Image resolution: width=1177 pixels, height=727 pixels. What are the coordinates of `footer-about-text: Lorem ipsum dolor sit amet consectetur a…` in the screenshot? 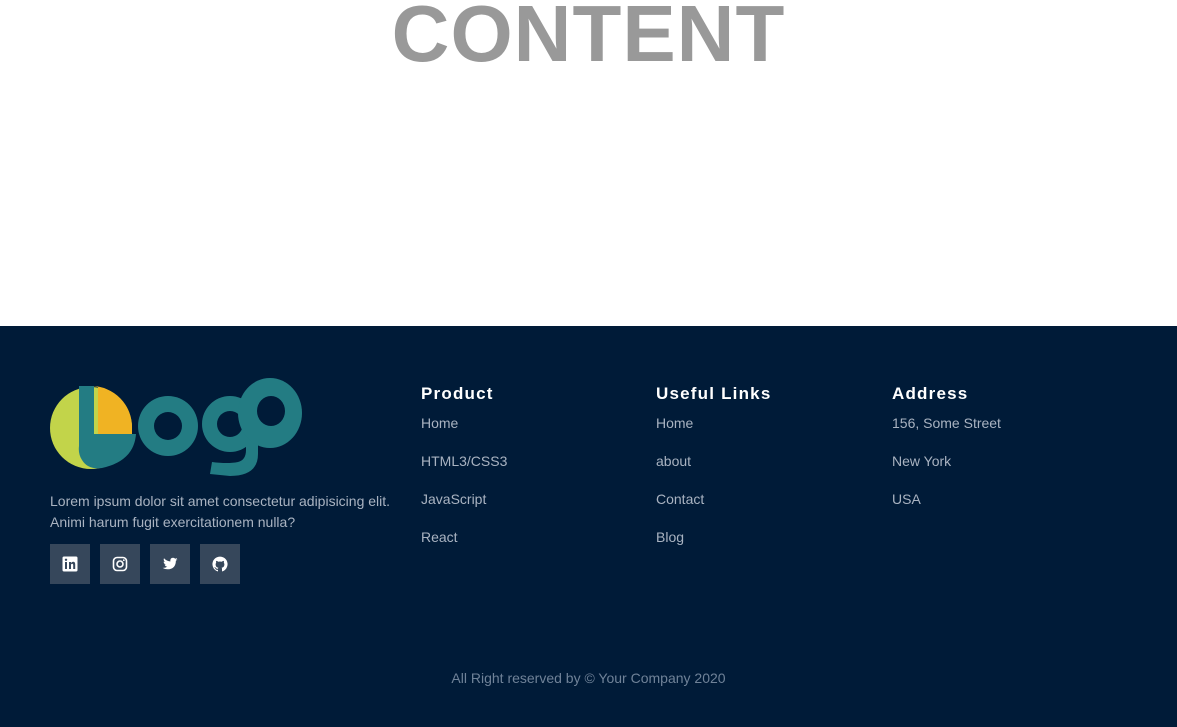 It's located at (230, 512).